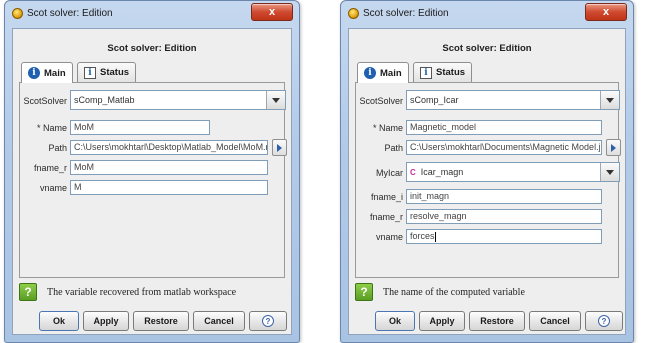 The image size is (653, 343). Describe the element at coordinates (435, 236) in the screenshot. I see `text-caret` at that location.